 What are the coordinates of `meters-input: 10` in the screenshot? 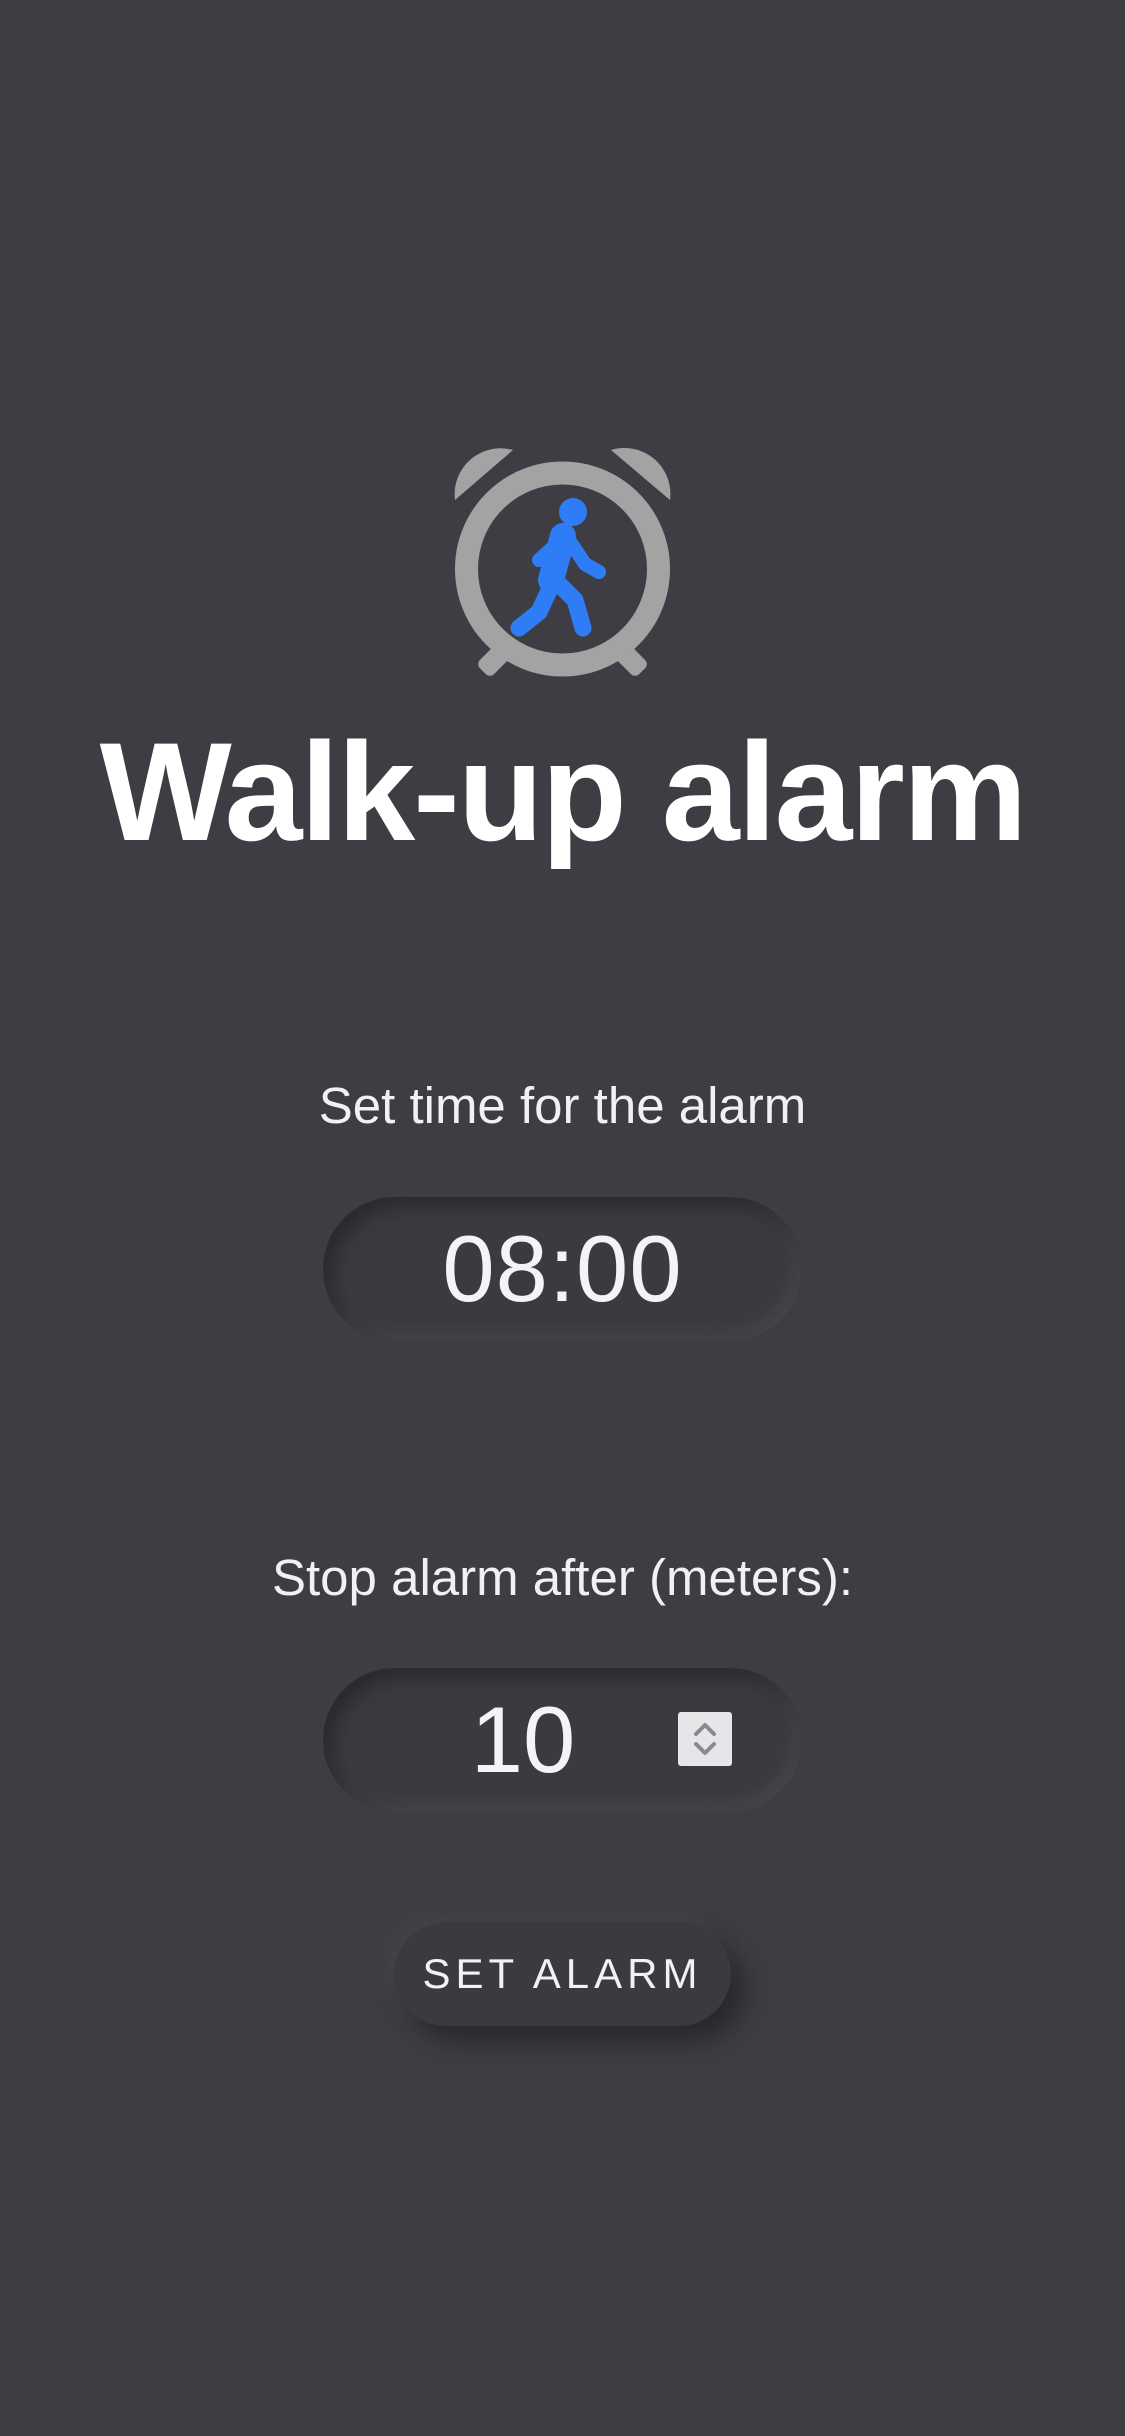 It's located at (562, 1740).